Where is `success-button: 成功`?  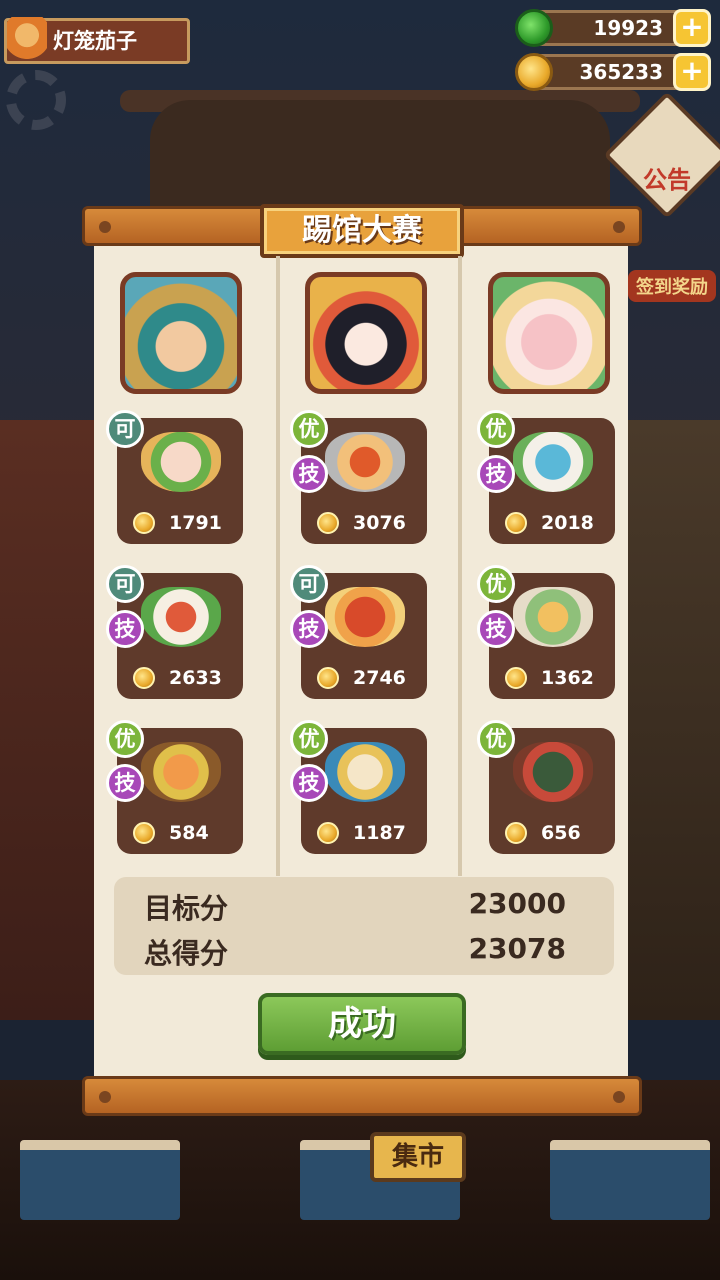
success-button: 成功 is located at coordinates (362, 1024).